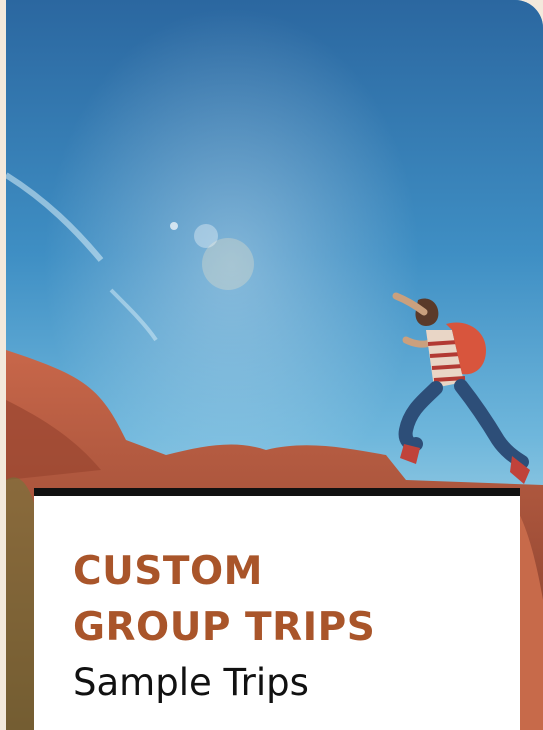 The height and width of the screenshot is (730, 543). I want to click on title-line-1: CUSTOM, so click(168, 571).